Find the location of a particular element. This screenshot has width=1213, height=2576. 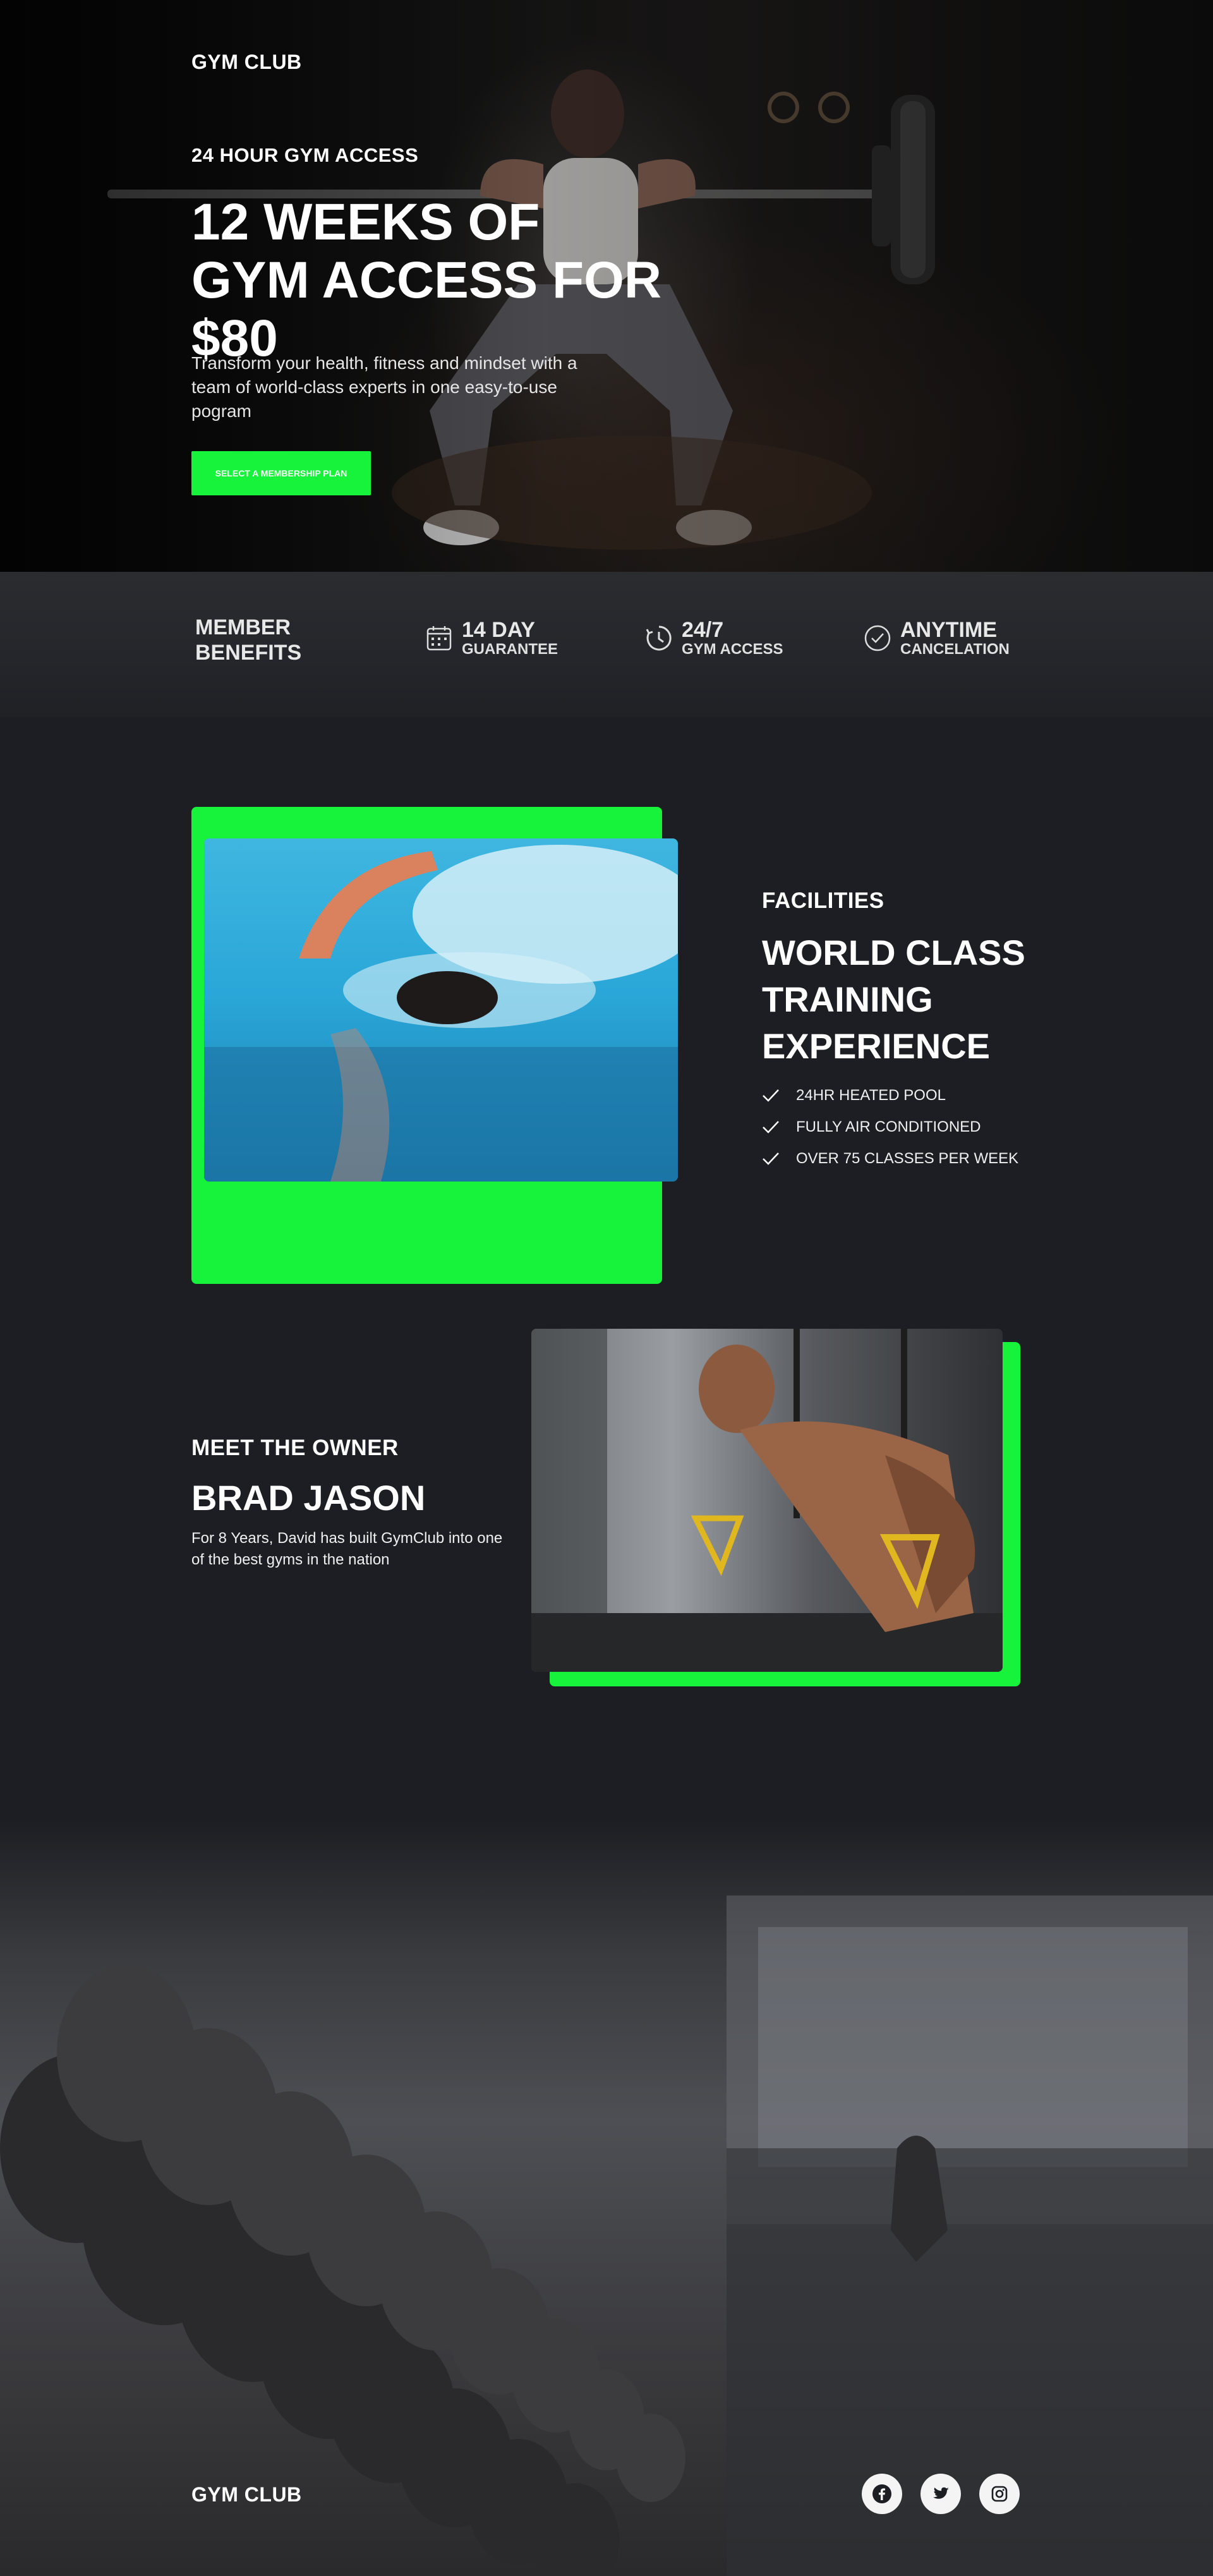

benefits-title-line2: BENEFITS is located at coordinates (248, 653).